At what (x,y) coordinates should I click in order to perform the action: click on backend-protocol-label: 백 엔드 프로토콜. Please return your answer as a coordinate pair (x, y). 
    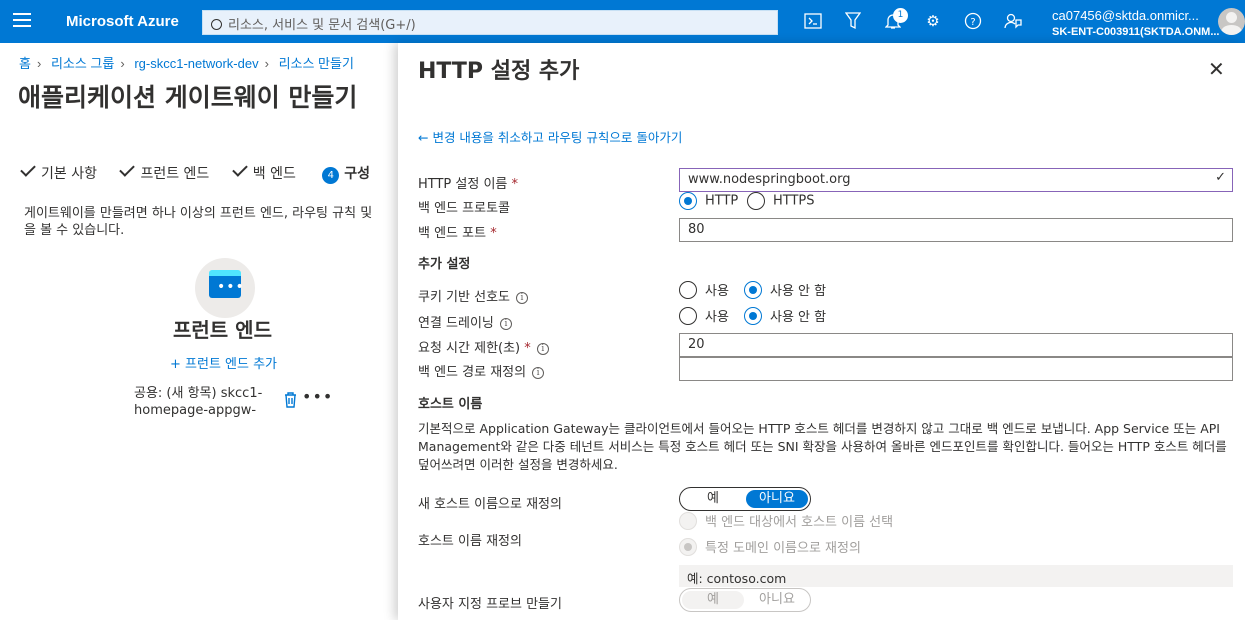
    Looking at the image, I should click on (464, 208).